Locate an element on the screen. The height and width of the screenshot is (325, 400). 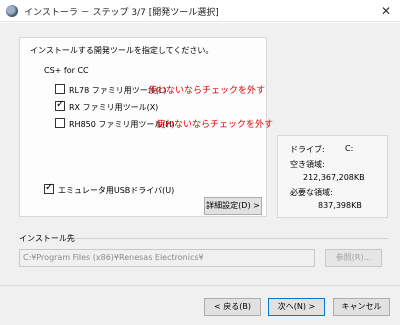
instruction-text: インストールする開発ツールを指定してください。 is located at coordinates (122, 50).